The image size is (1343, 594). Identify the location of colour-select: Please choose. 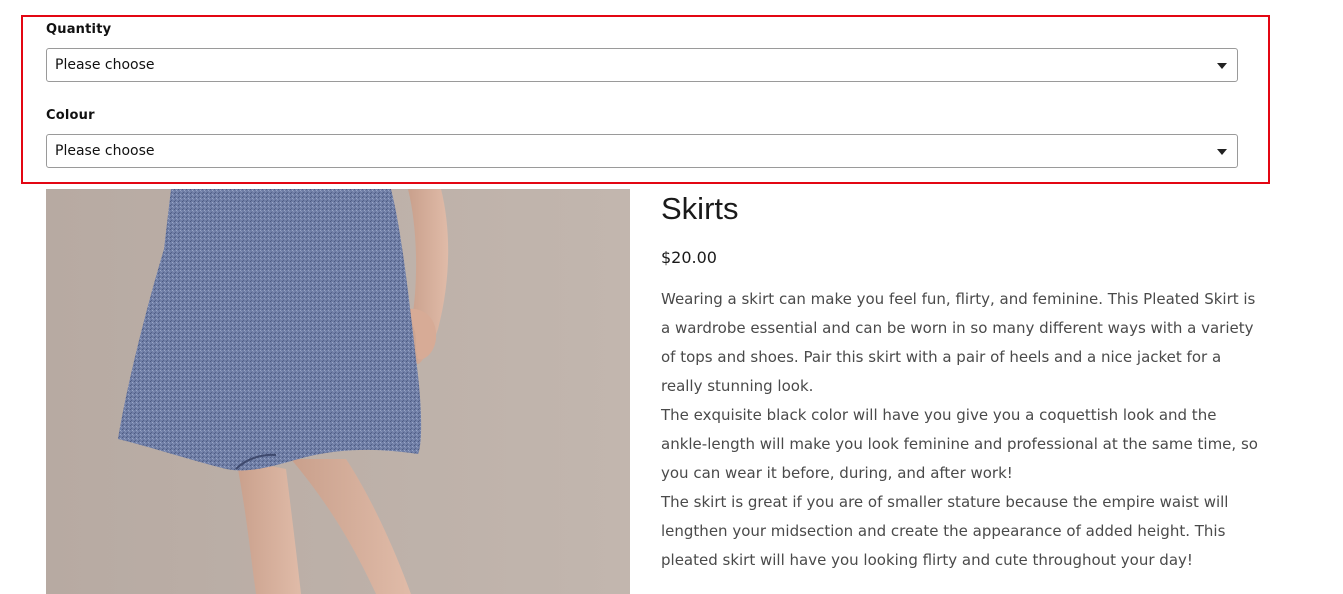
(642, 151).